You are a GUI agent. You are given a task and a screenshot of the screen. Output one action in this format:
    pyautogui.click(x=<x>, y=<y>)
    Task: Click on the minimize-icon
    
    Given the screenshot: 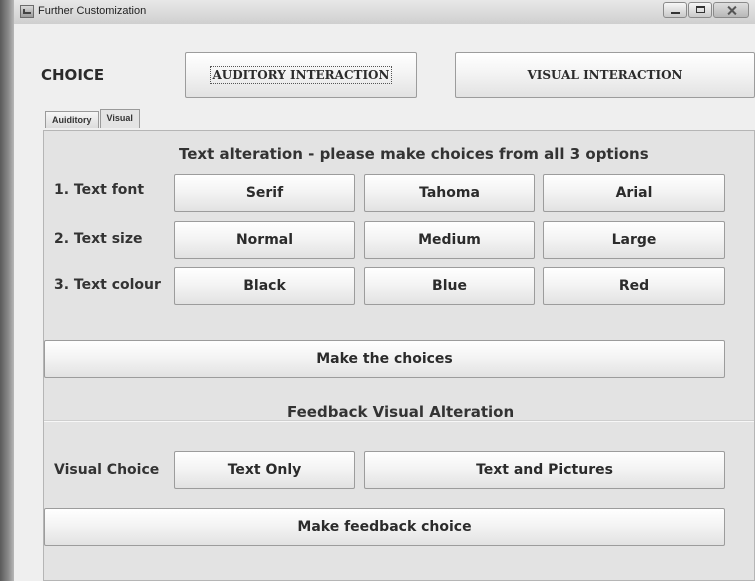 What is the action you would take?
    pyautogui.click(x=675, y=10)
    